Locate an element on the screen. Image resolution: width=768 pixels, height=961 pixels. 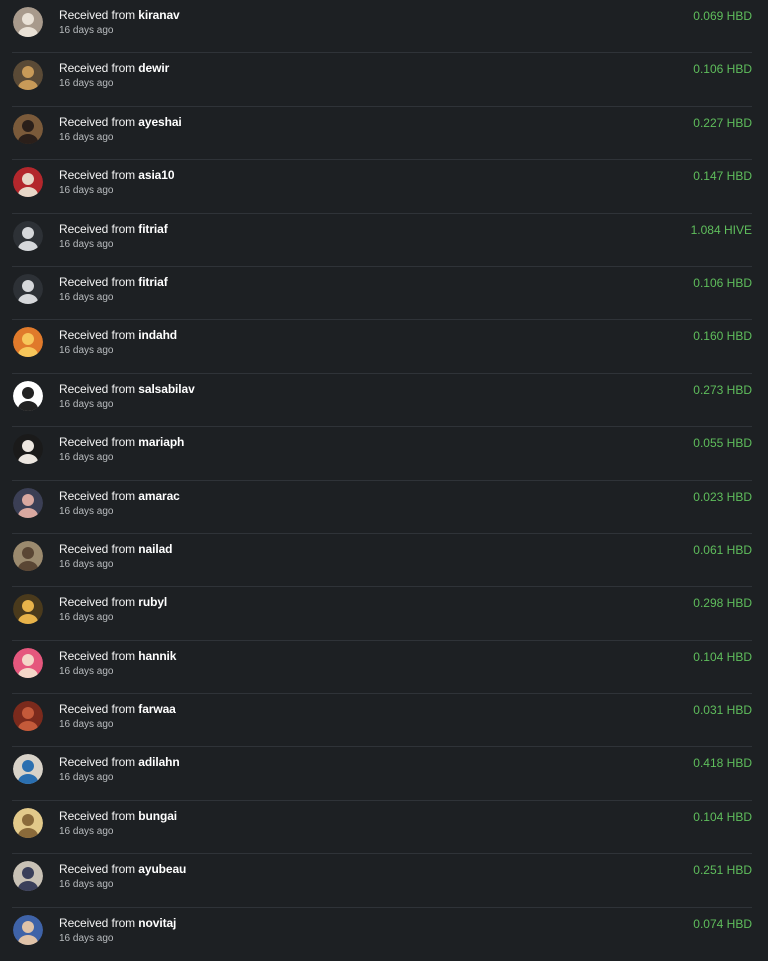
transaction-row: Received from rubyl 16 days ago 0.298 HBD is located at coordinates (384, 614).